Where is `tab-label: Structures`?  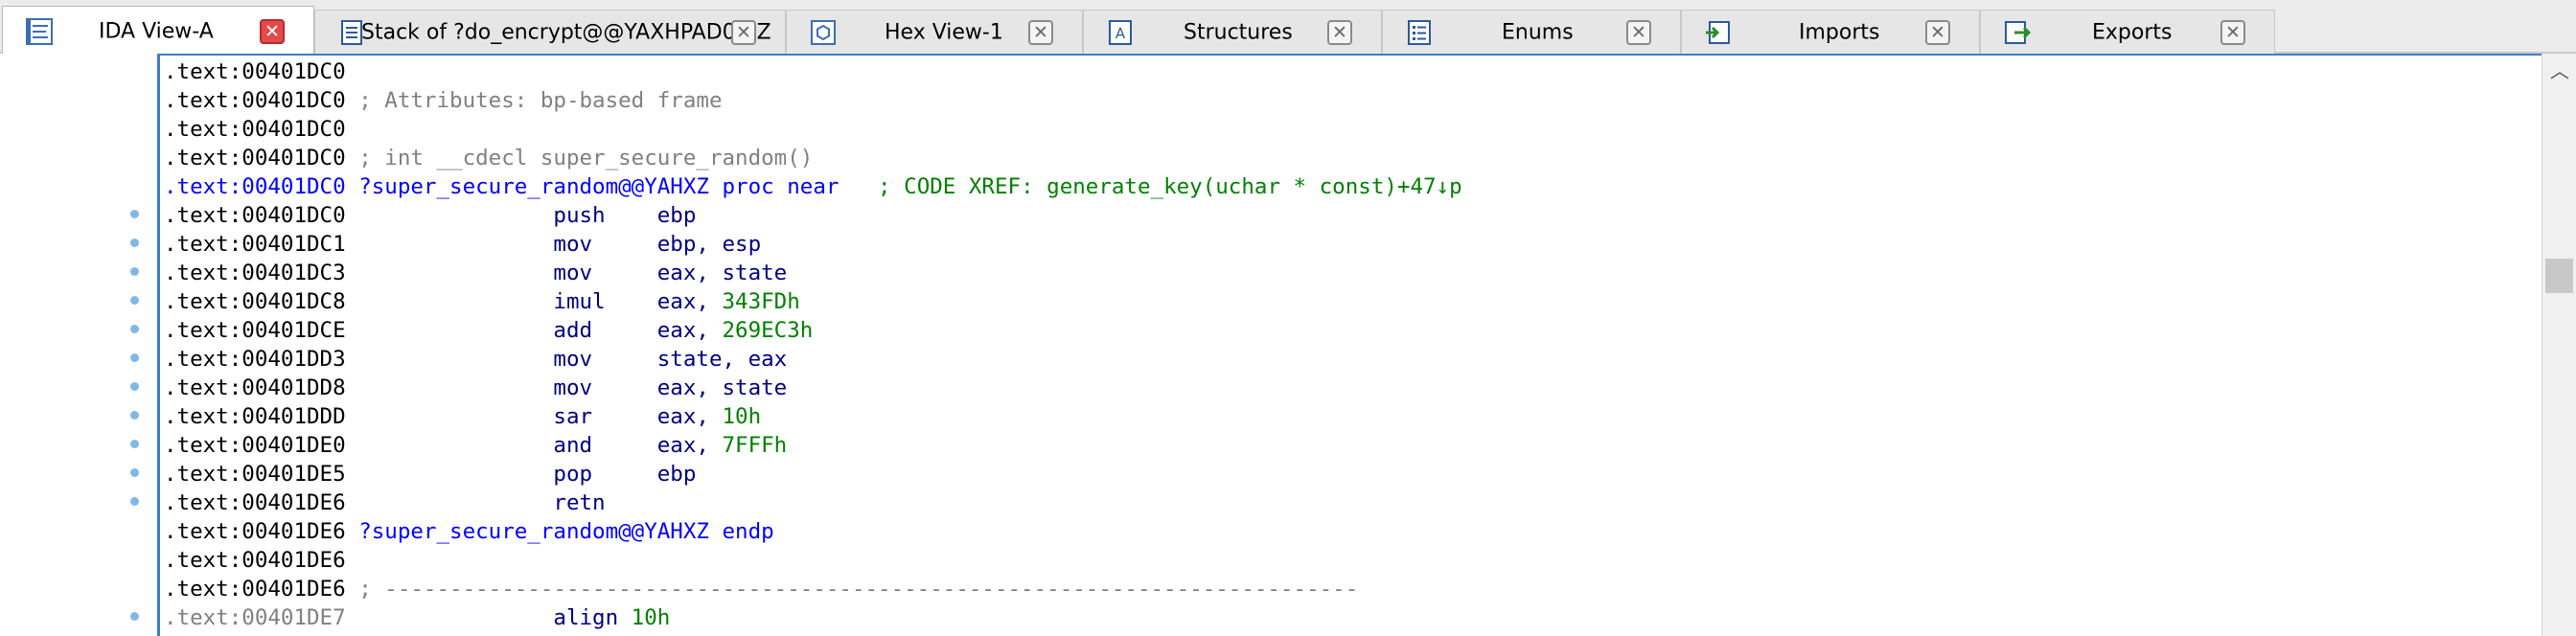 tab-label: Structures is located at coordinates (1238, 32).